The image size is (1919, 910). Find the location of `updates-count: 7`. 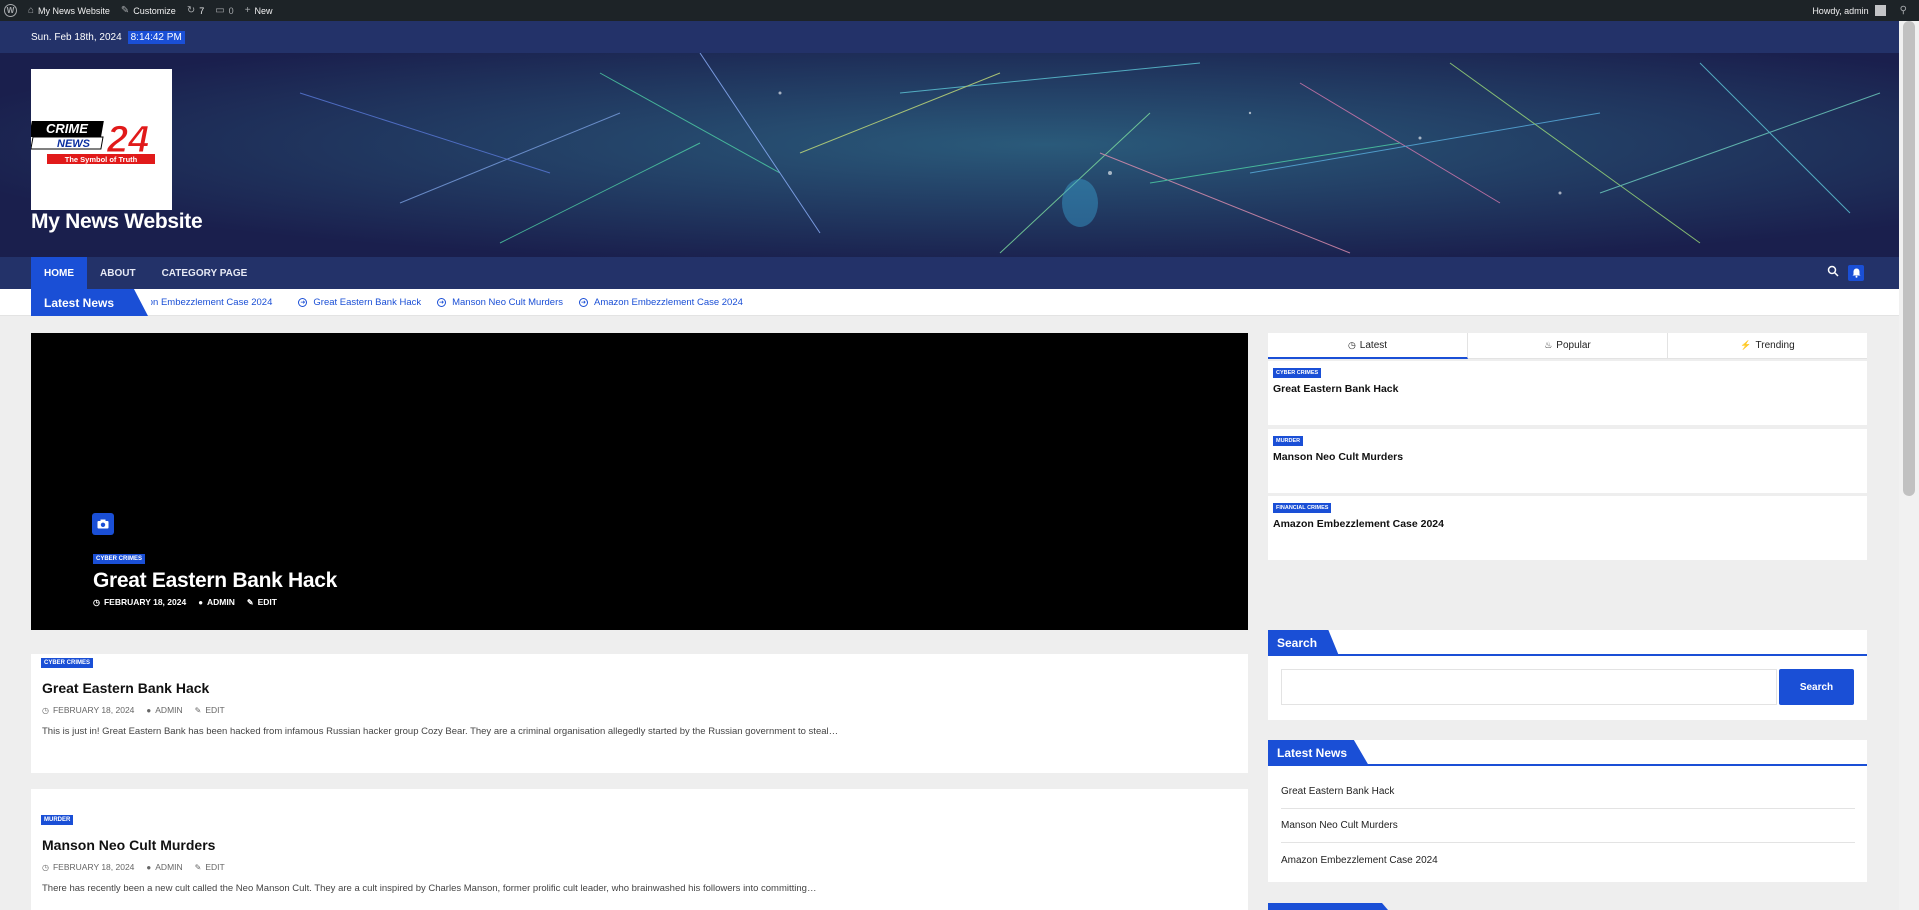

updates-count: 7 is located at coordinates (202, 10).